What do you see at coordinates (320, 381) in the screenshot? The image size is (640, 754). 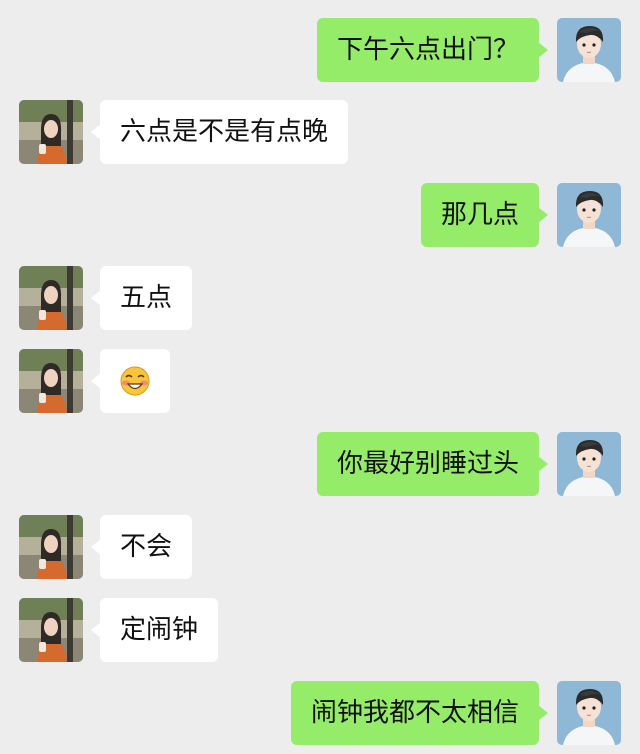 I see `message-row-incoming` at bounding box center [320, 381].